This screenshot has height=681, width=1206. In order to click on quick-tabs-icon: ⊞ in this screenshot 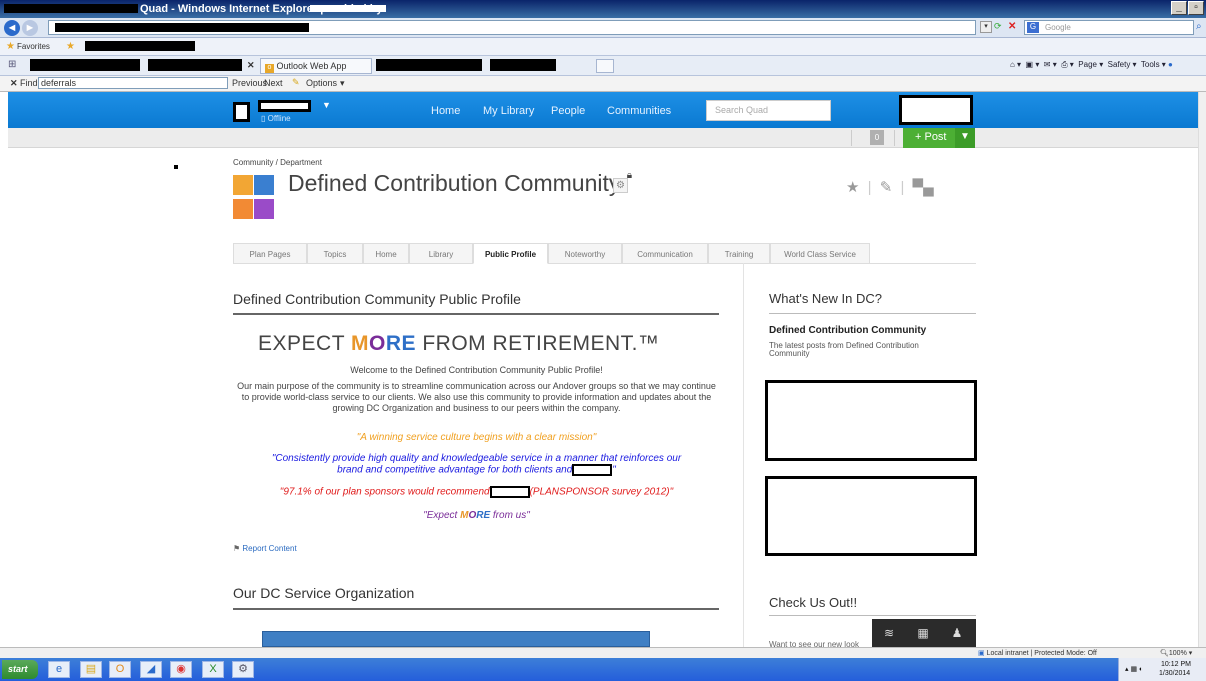, I will do `click(12, 64)`.